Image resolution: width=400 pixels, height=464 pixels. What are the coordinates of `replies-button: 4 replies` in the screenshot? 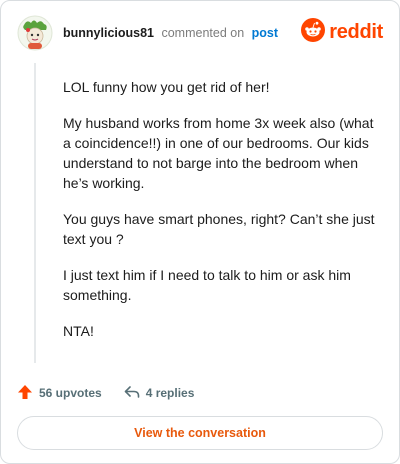 It's located at (159, 393).